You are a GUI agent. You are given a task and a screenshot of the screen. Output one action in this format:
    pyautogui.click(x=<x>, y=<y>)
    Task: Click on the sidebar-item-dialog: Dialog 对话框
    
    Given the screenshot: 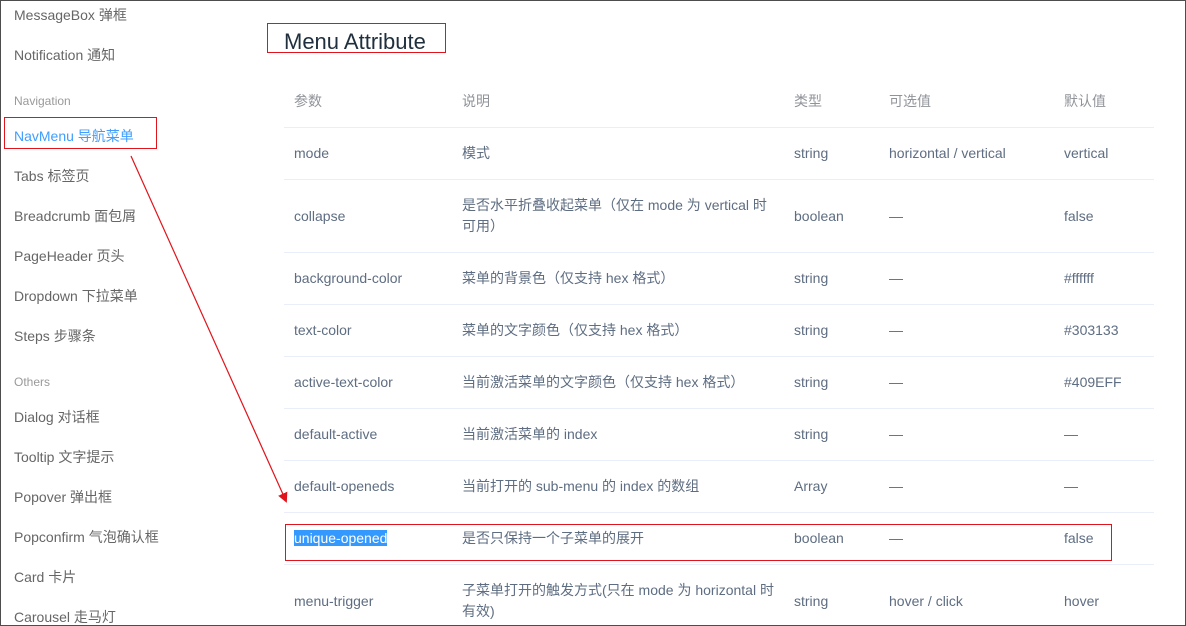 What is the action you would take?
    pyautogui.click(x=57, y=417)
    